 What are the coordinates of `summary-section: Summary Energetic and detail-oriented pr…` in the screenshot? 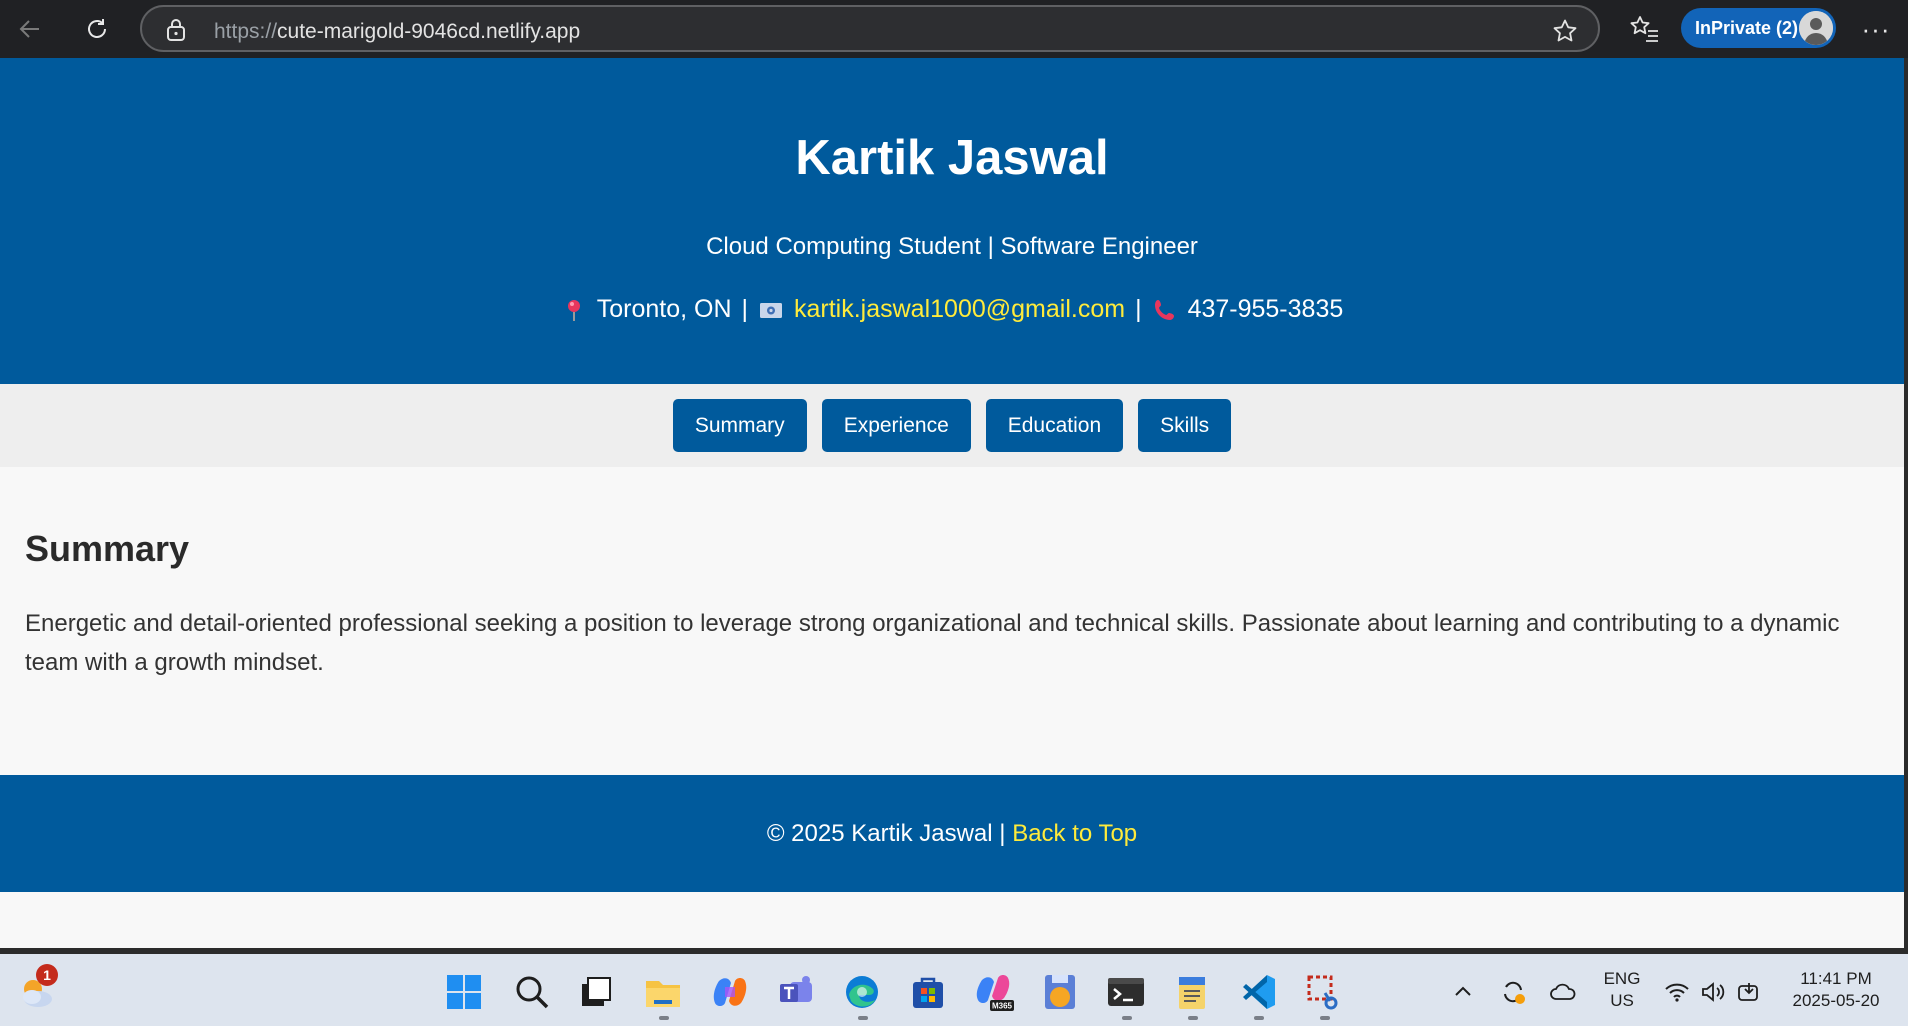 It's located at (955, 605).